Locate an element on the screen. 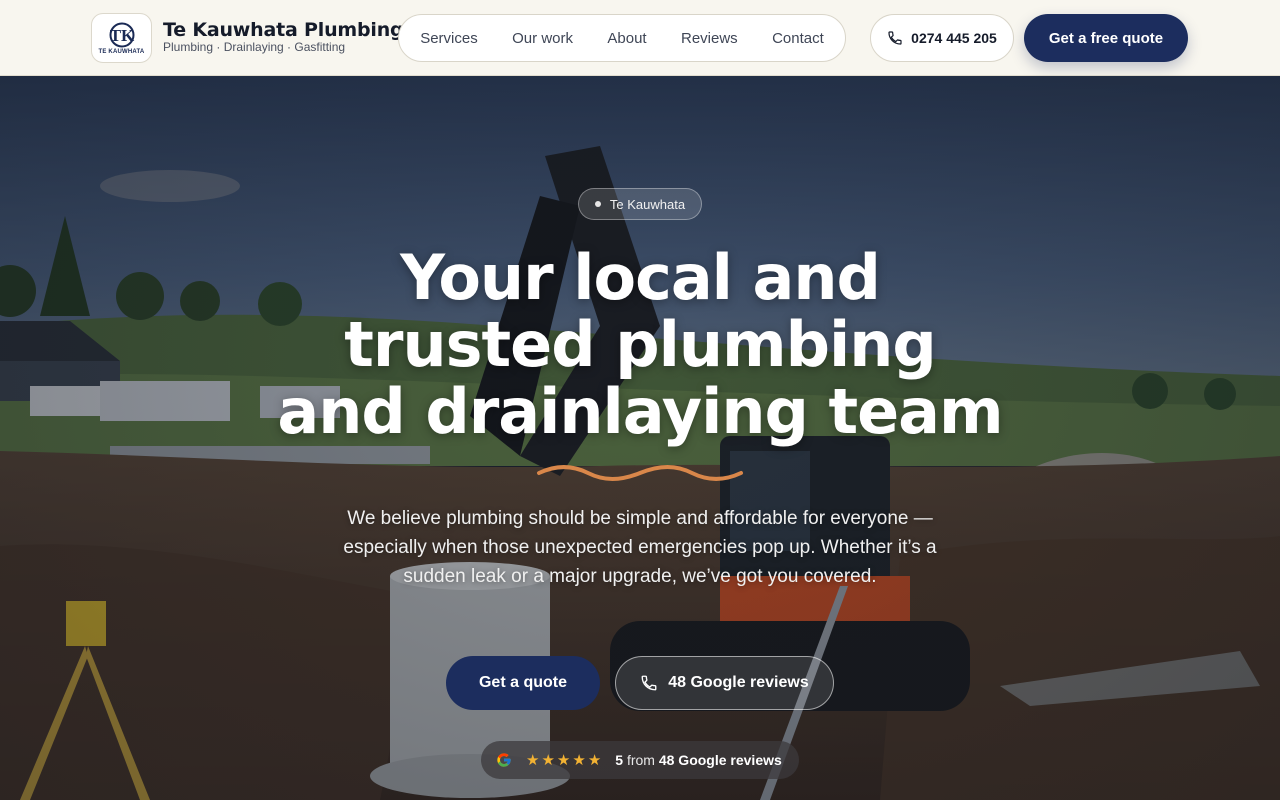 Image resolution: width=1280 pixels, height=800 pixels. rating-summary: ★ ★ ★ ★ ★ 5 from 48 Google reviews is located at coordinates (640, 760).